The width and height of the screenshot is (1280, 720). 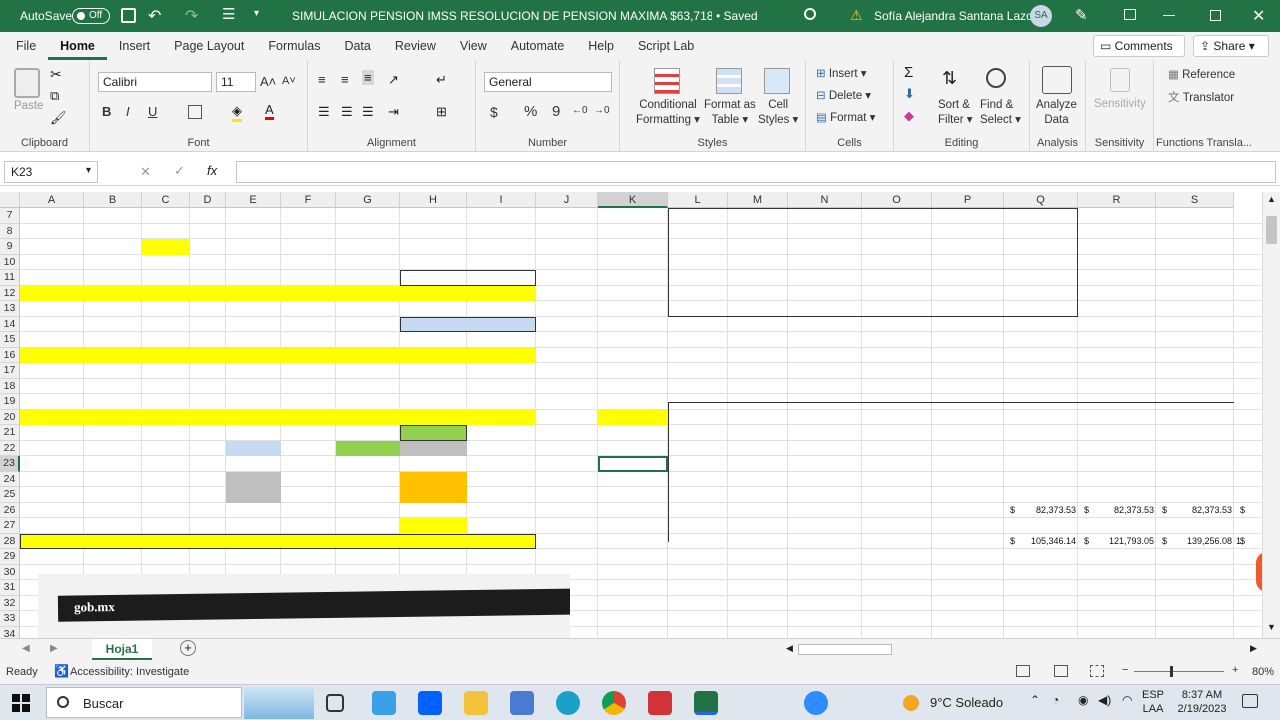 I want to click on infl-value, so click(x=897, y=433).